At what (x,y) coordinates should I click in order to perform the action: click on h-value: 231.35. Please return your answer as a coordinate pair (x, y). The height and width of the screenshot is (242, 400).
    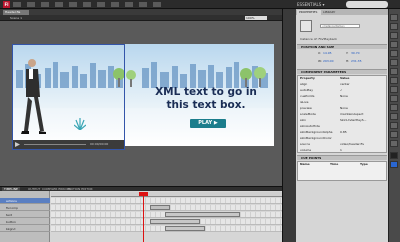
    Looking at the image, I should click on (356, 61).